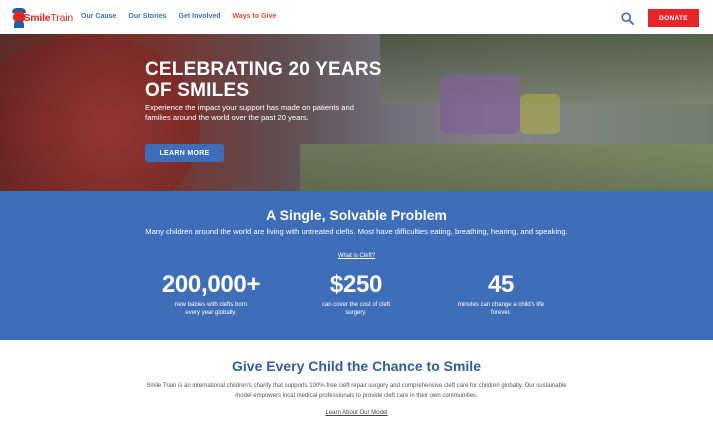  What do you see at coordinates (147, 16) in the screenshot?
I see `nav-our-stories: Our Stories` at bounding box center [147, 16].